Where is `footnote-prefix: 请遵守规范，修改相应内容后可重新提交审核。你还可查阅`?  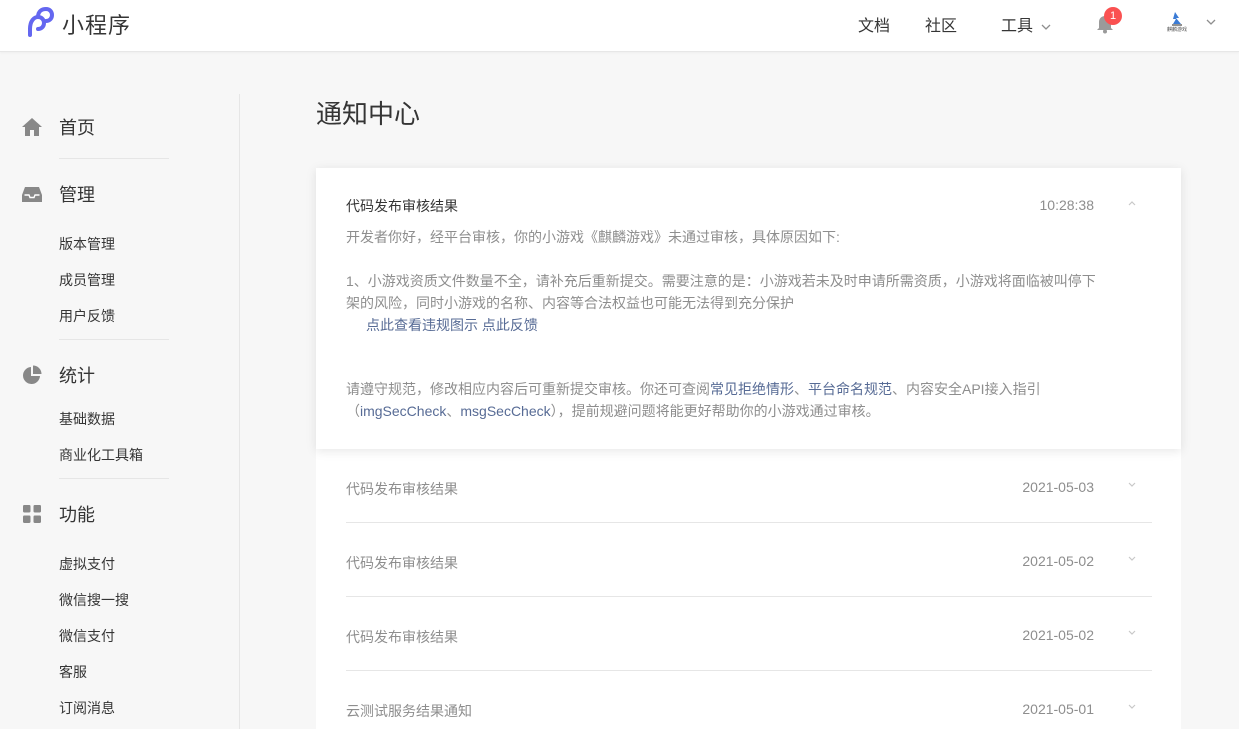 footnote-prefix: 请遵守规范，修改相应内容后可重新提交审核。你还可查阅 is located at coordinates (528, 389).